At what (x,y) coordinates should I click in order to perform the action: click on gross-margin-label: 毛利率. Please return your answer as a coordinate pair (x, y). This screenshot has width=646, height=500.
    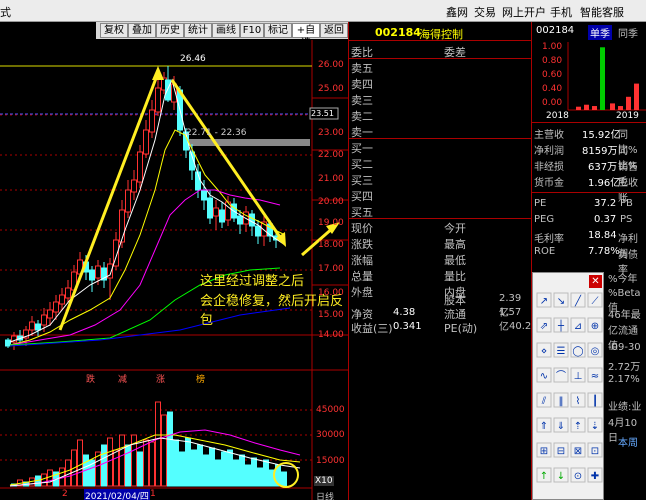
    Looking at the image, I should click on (549, 239).